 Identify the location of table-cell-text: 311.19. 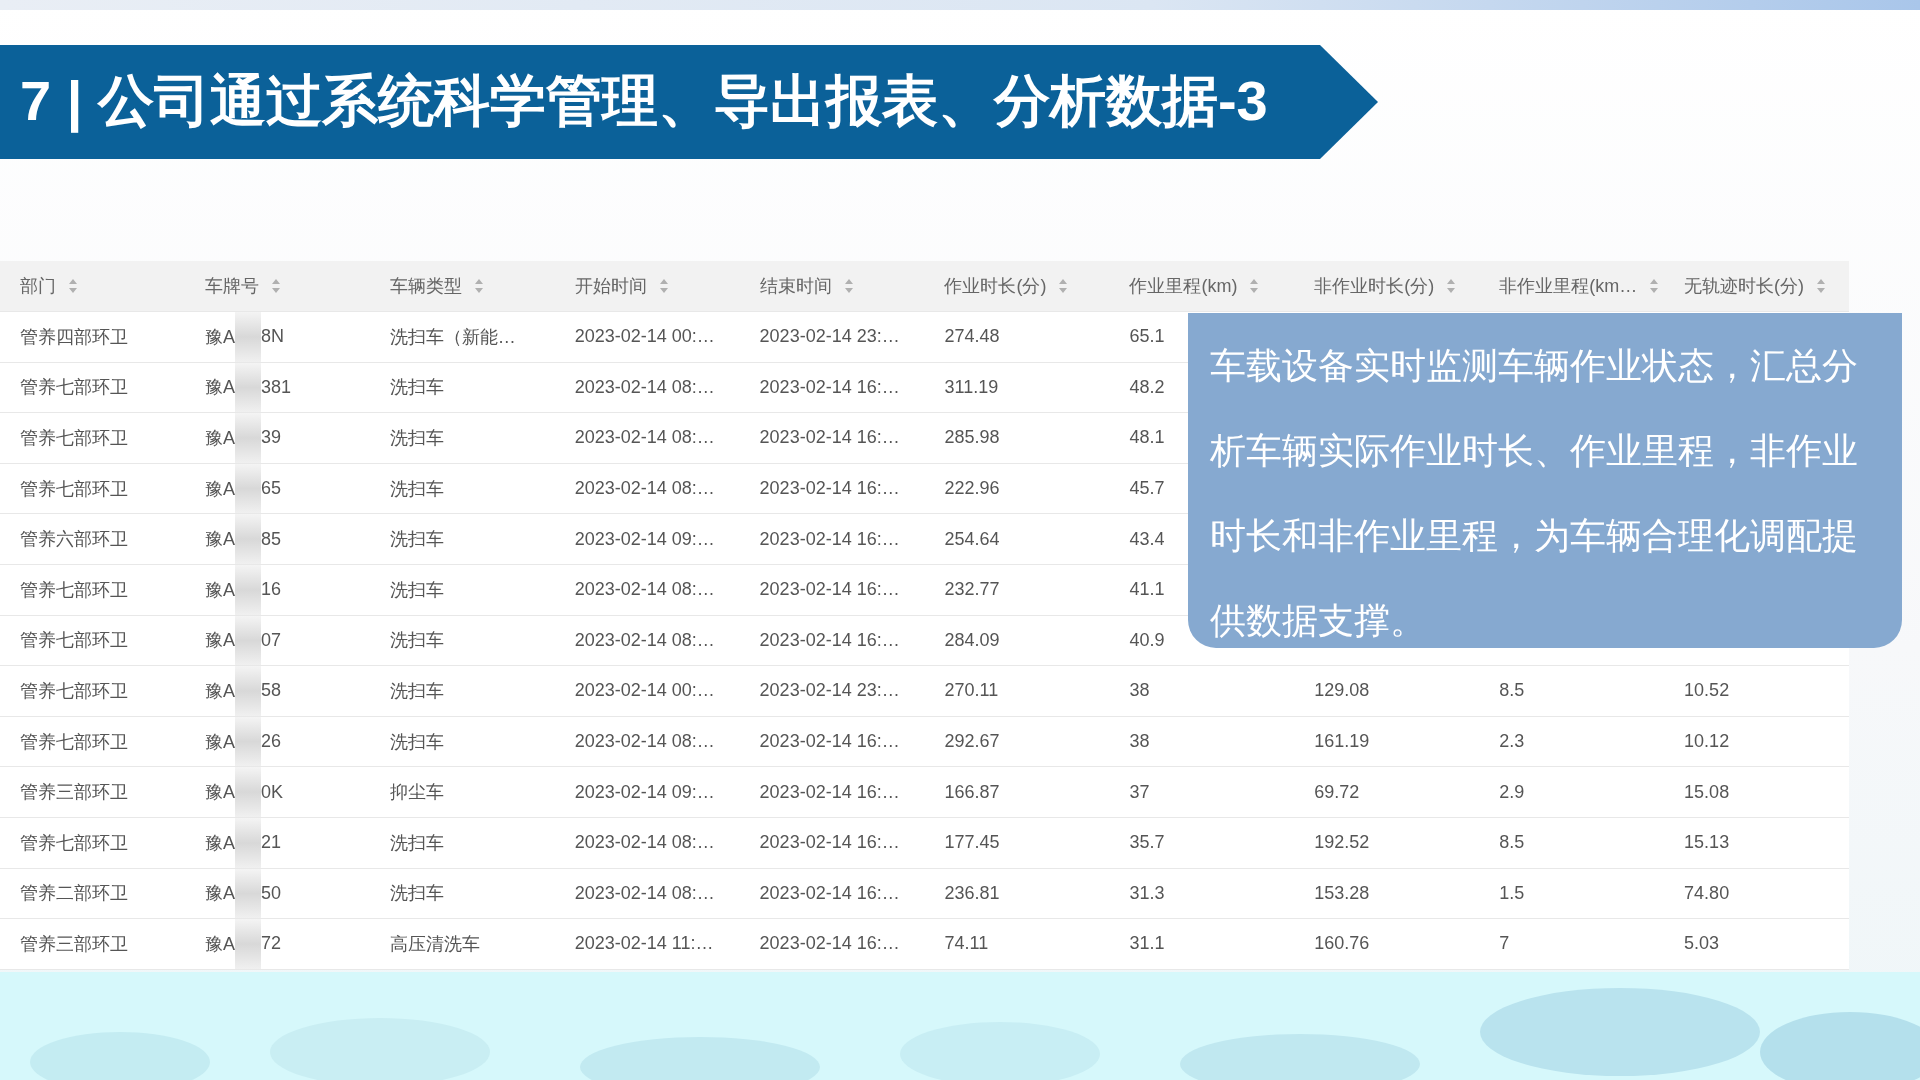
(971, 387).